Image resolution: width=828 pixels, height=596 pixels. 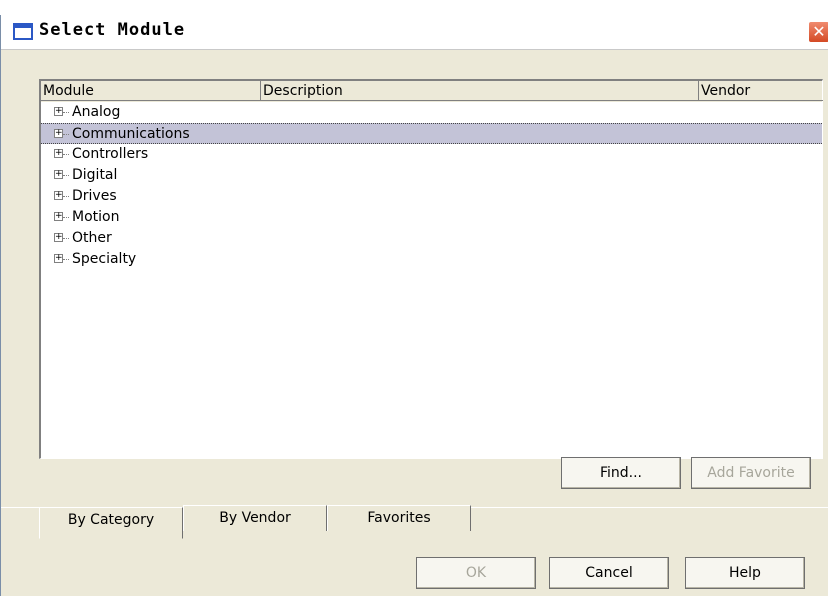 I want to click on tree-header: Module Description Vendor, so click(x=432, y=91).